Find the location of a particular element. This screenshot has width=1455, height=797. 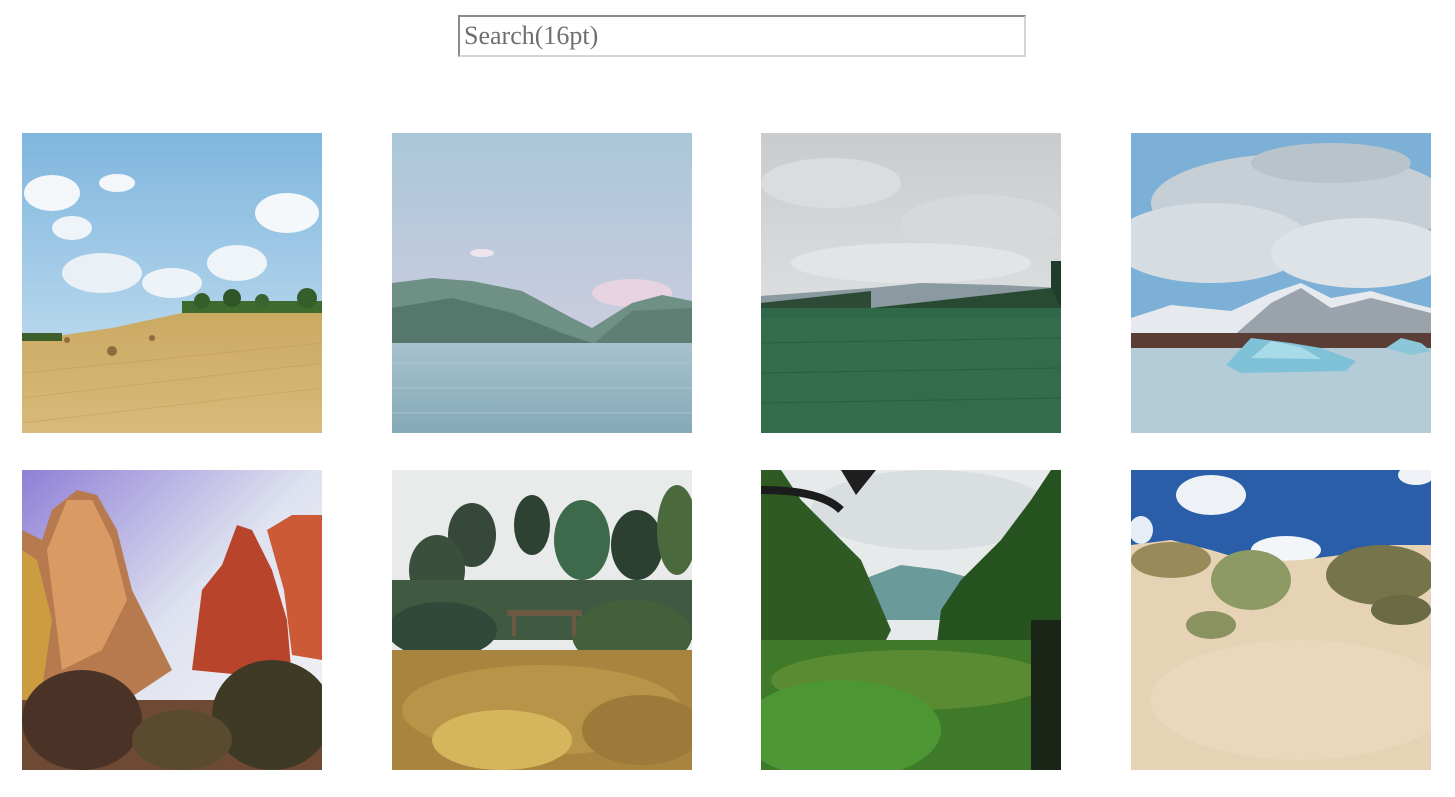

glacier-lagoon-image is located at coordinates (1281, 283).